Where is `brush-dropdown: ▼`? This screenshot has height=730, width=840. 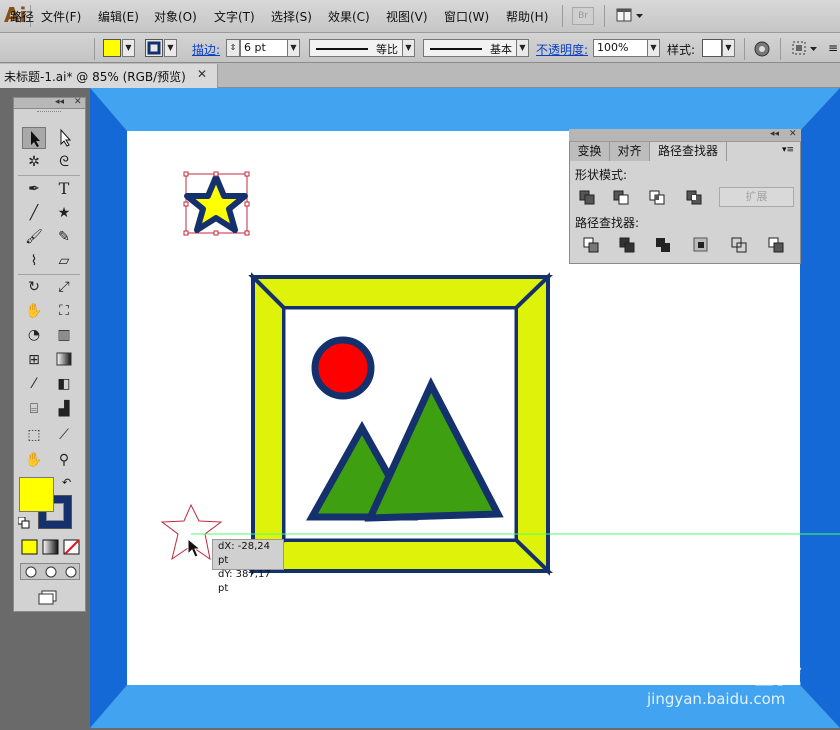
brush-dropdown: ▼ is located at coordinates (522, 48).